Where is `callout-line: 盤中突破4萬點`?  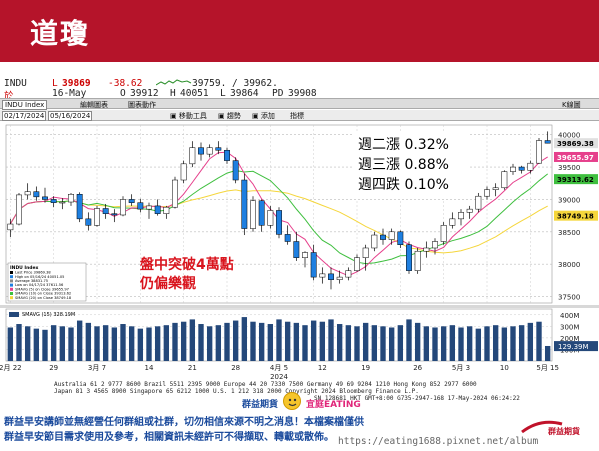
callout-line: 盤中突破4萬點 is located at coordinates (187, 264).